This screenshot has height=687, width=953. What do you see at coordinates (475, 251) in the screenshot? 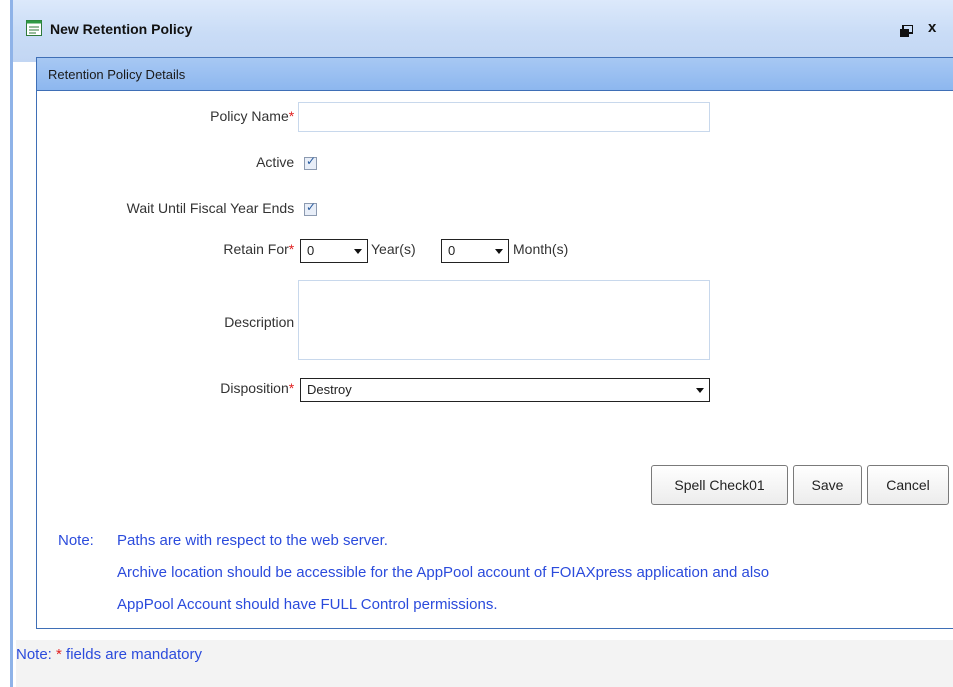
I see `months-select: 0` at bounding box center [475, 251].